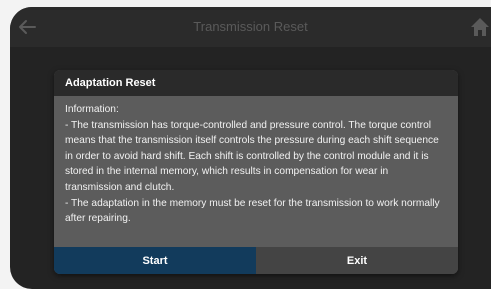 This screenshot has width=491, height=289. I want to click on start-button: Start, so click(155, 260).